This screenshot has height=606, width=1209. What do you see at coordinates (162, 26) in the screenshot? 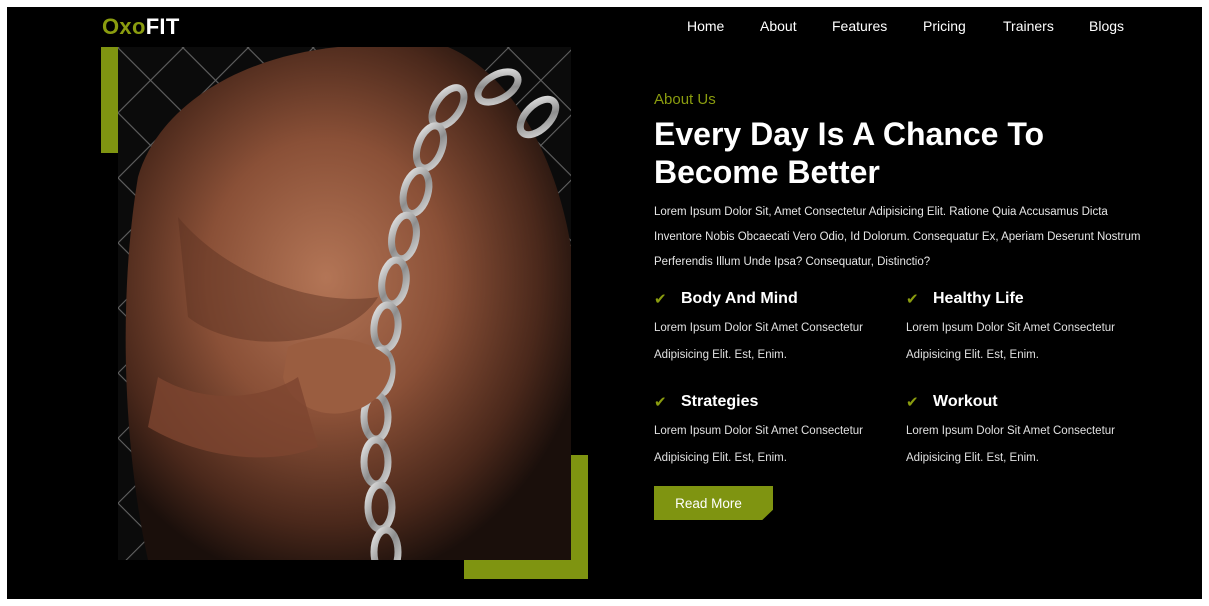
I see `brand-suffix: FIT` at bounding box center [162, 26].